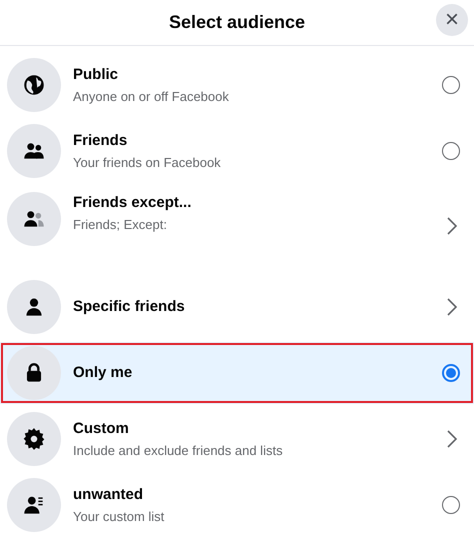 This screenshot has width=474, height=549. Describe the element at coordinates (96, 75) in the screenshot. I see `option-title: Public` at that location.